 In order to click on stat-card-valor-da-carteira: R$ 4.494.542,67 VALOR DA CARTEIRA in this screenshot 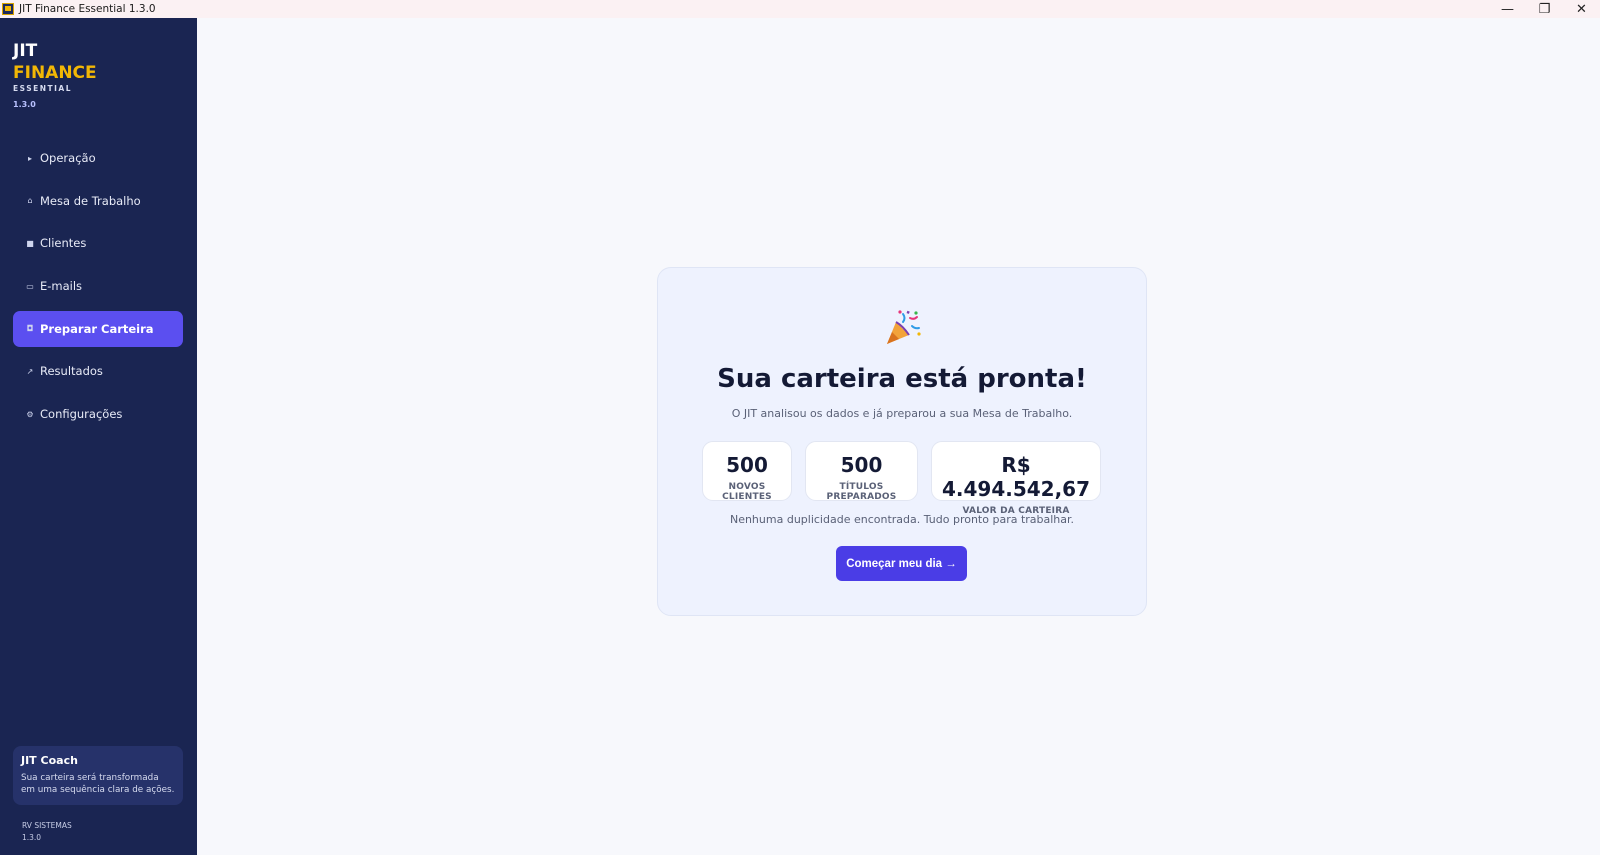, I will do `click(1016, 478)`.